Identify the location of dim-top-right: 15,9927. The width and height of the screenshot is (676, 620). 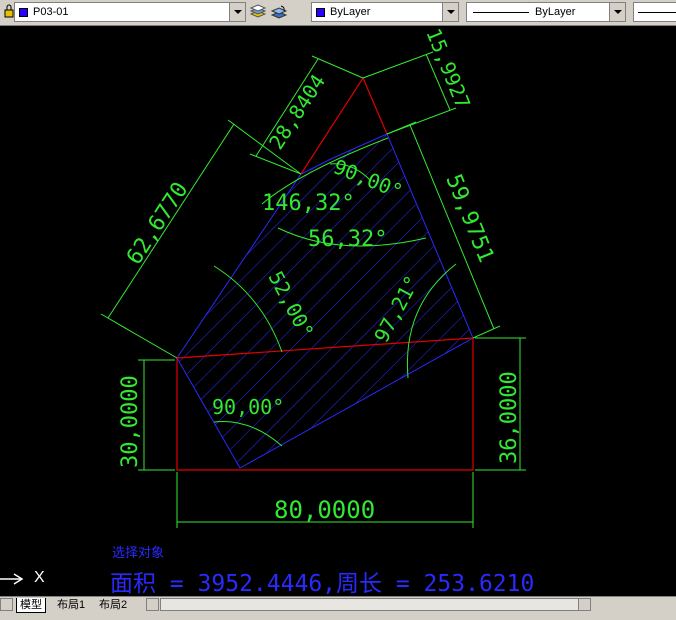
(448, 69).